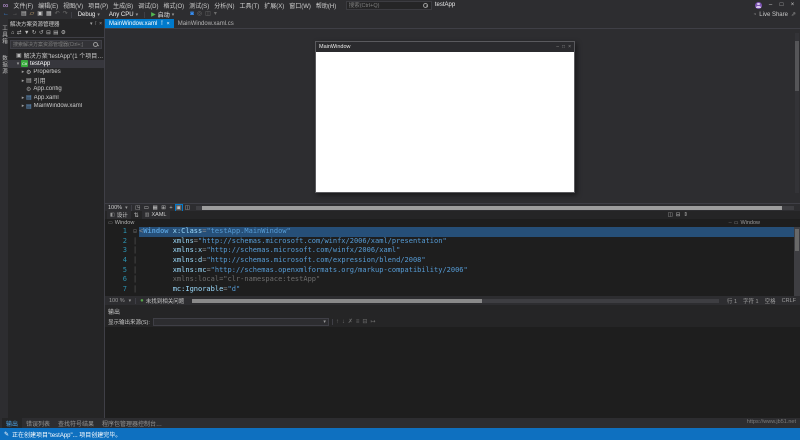  I want to click on tab-design: ◧ 设计, so click(119, 215).